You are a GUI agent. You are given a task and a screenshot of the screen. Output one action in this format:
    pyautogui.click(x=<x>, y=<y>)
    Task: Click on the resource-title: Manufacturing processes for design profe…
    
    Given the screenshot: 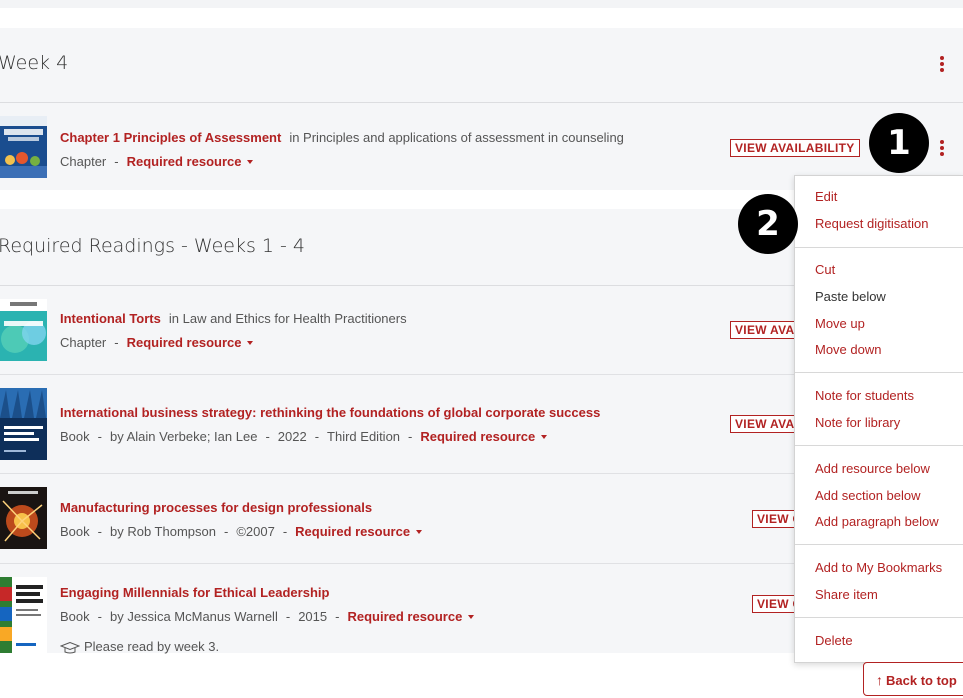 What is the action you would take?
    pyautogui.click(x=216, y=507)
    